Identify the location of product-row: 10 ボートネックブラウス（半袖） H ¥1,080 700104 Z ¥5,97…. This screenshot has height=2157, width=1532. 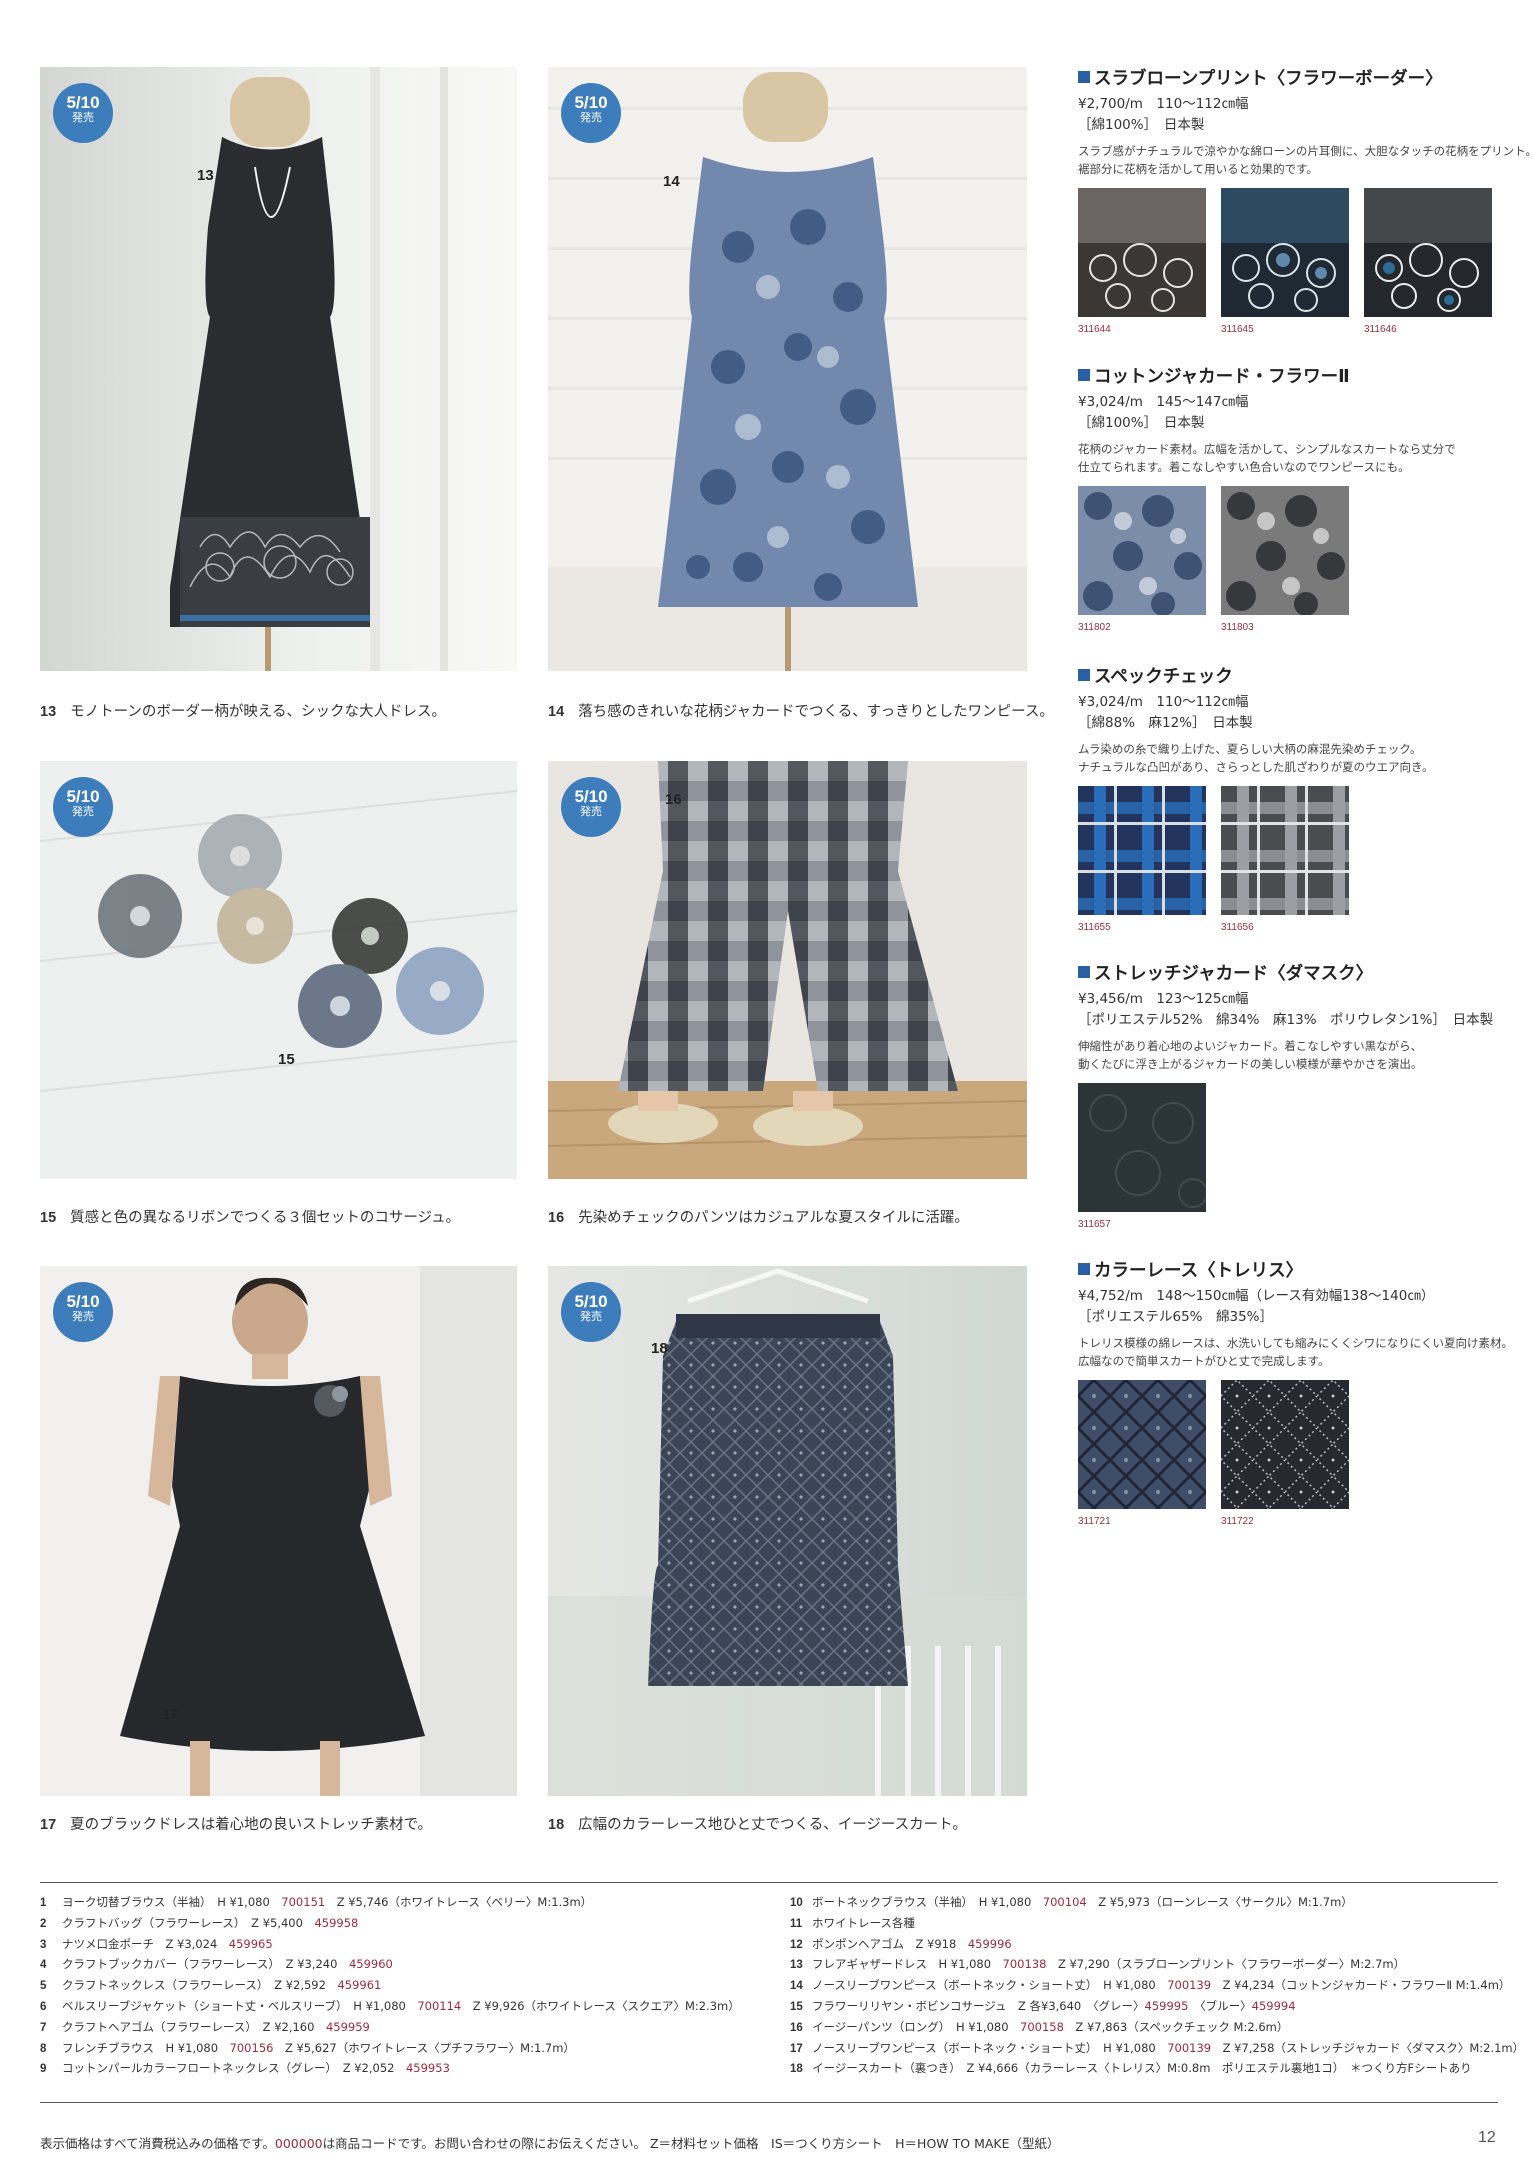
(1071, 1902).